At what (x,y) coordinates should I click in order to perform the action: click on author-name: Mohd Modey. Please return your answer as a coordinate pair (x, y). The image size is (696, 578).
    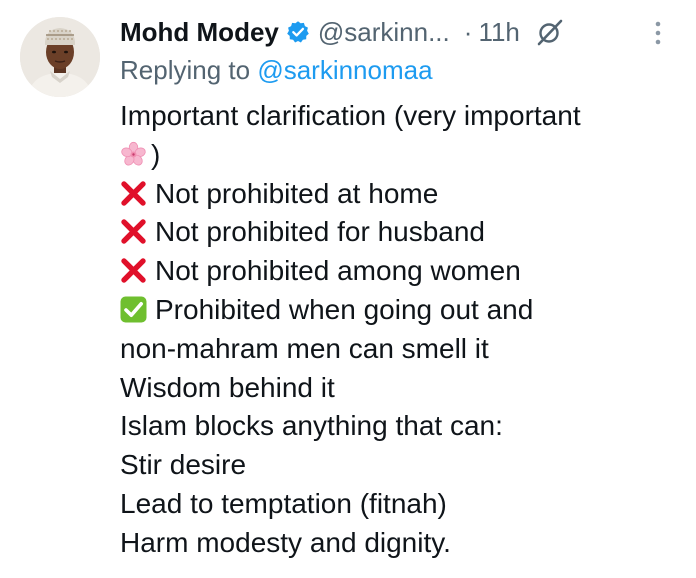
    Looking at the image, I should click on (199, 32).